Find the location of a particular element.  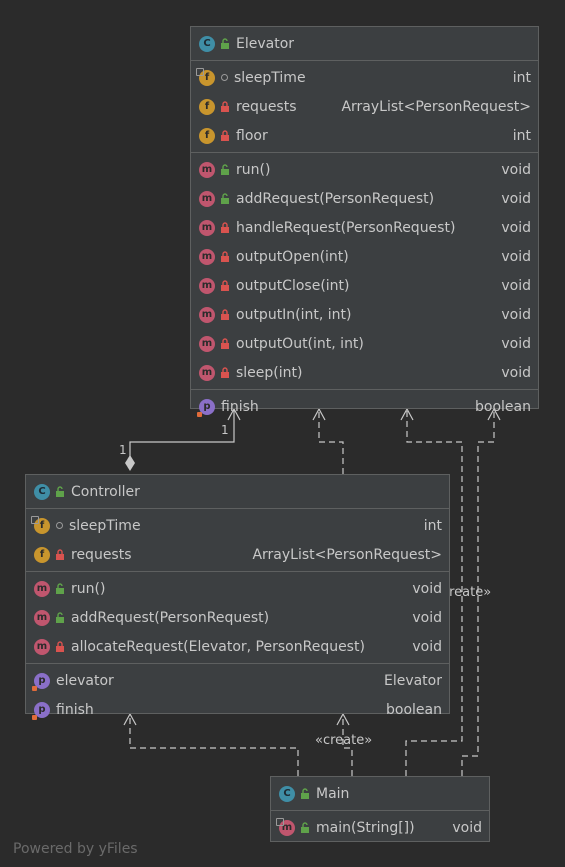

class-name: Controller is located at coordinates (105, 491).